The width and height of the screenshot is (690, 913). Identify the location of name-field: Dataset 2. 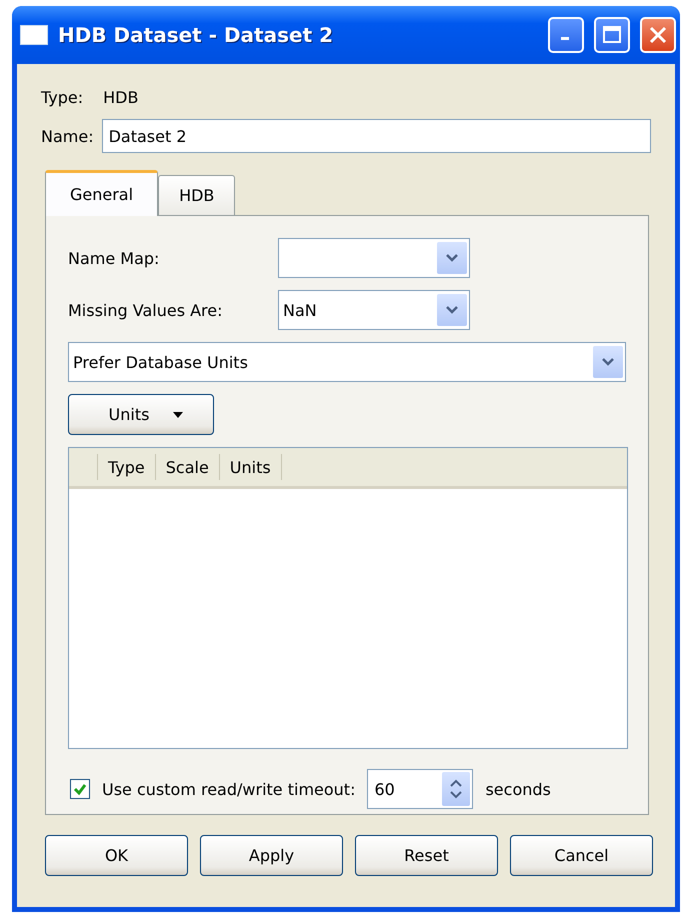
(376, 136).